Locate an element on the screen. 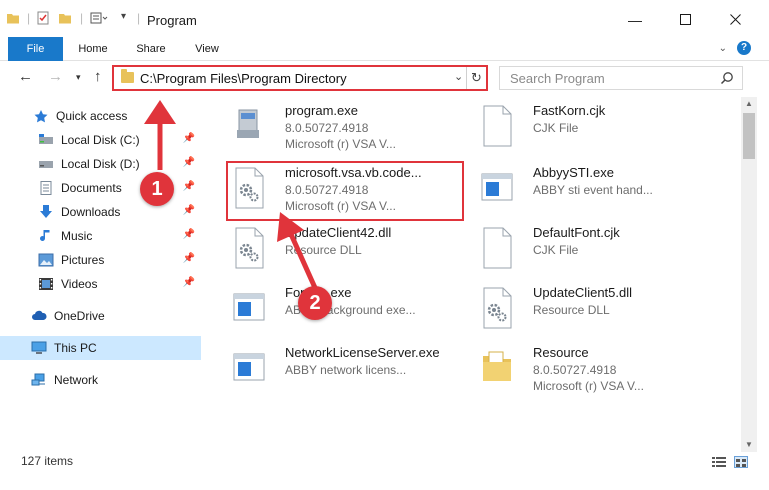  file-item-updateclient42-dll: UpdateClient42.dll Resource DLL is located at coordinates (335, 249).